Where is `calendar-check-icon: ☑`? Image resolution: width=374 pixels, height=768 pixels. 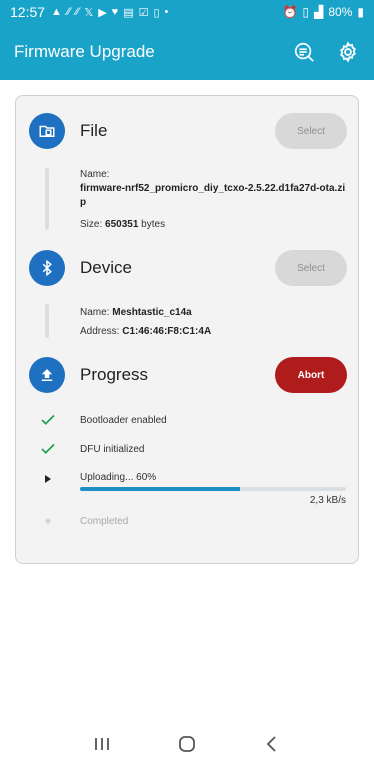 calendar-check-icon: ☑ is located at coordinates (143, 12).